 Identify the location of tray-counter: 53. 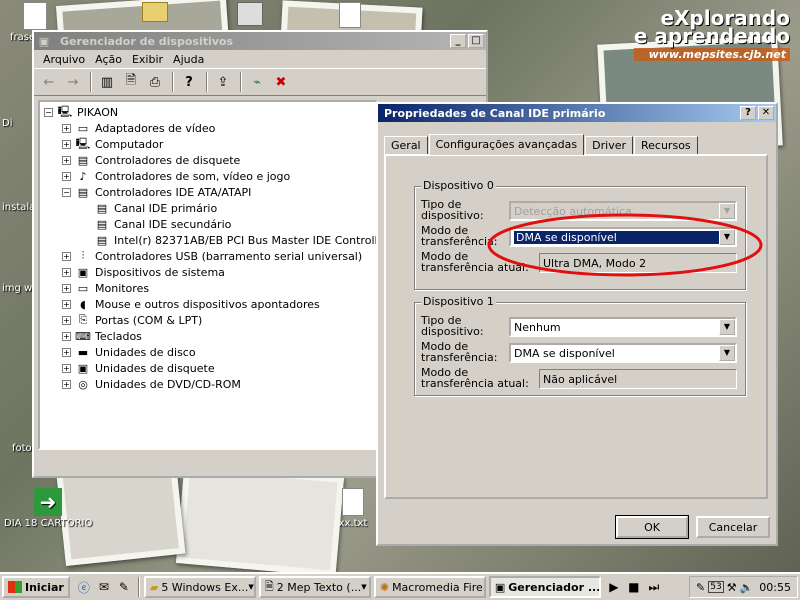
(716, 587).